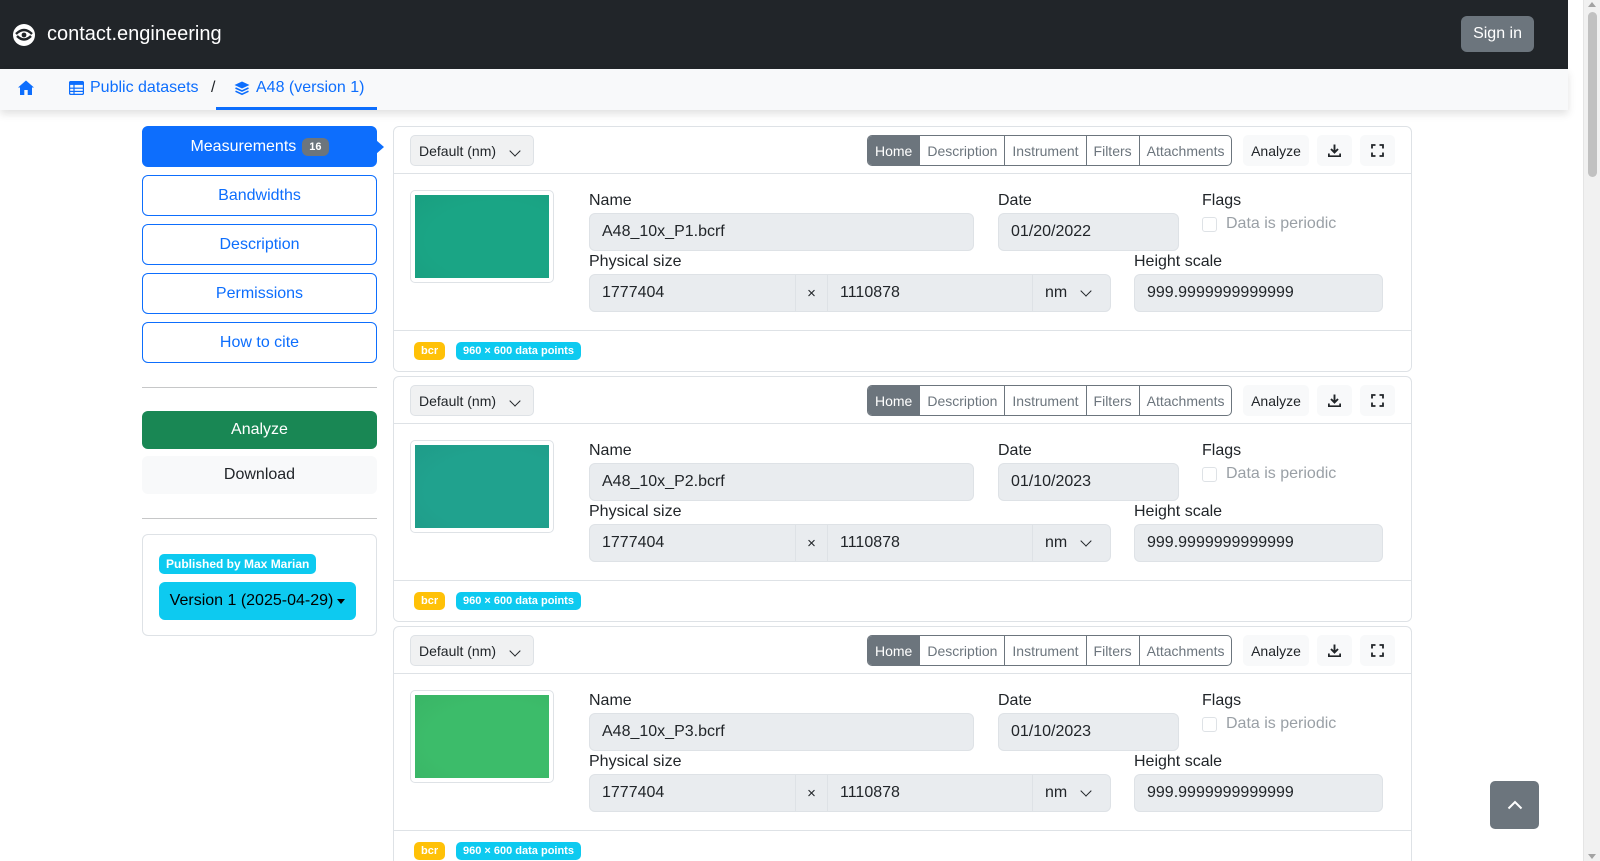  I want to click on home-icon, so click(26, 88).